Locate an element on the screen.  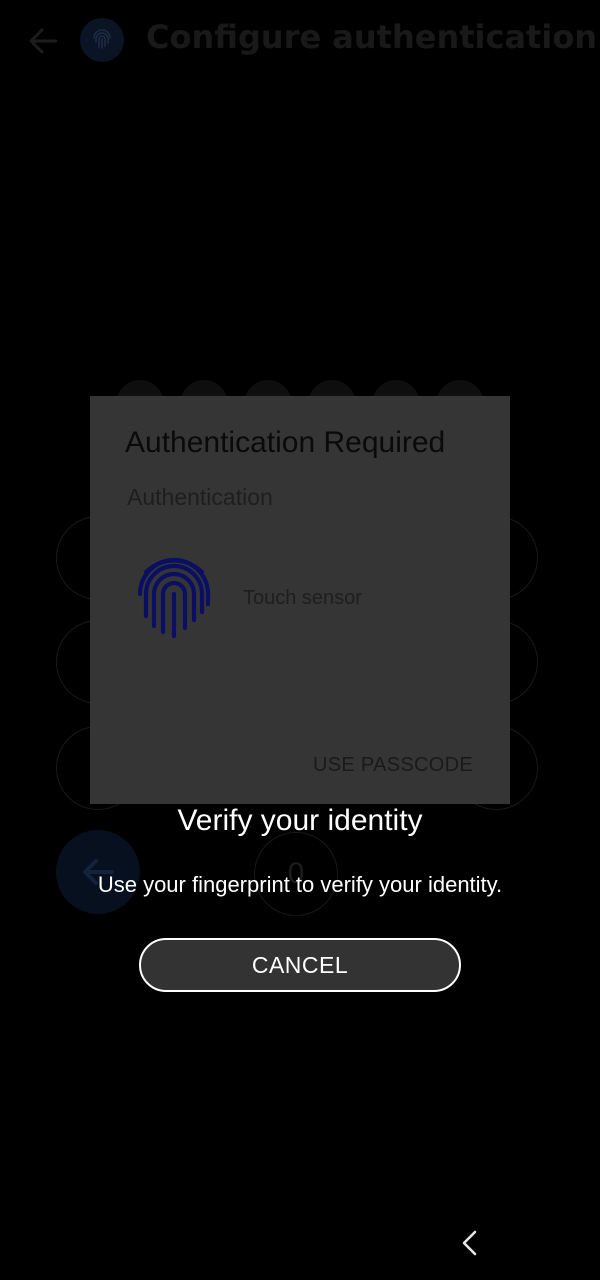
arrow-left-icon is located at coordinates (43, 41).